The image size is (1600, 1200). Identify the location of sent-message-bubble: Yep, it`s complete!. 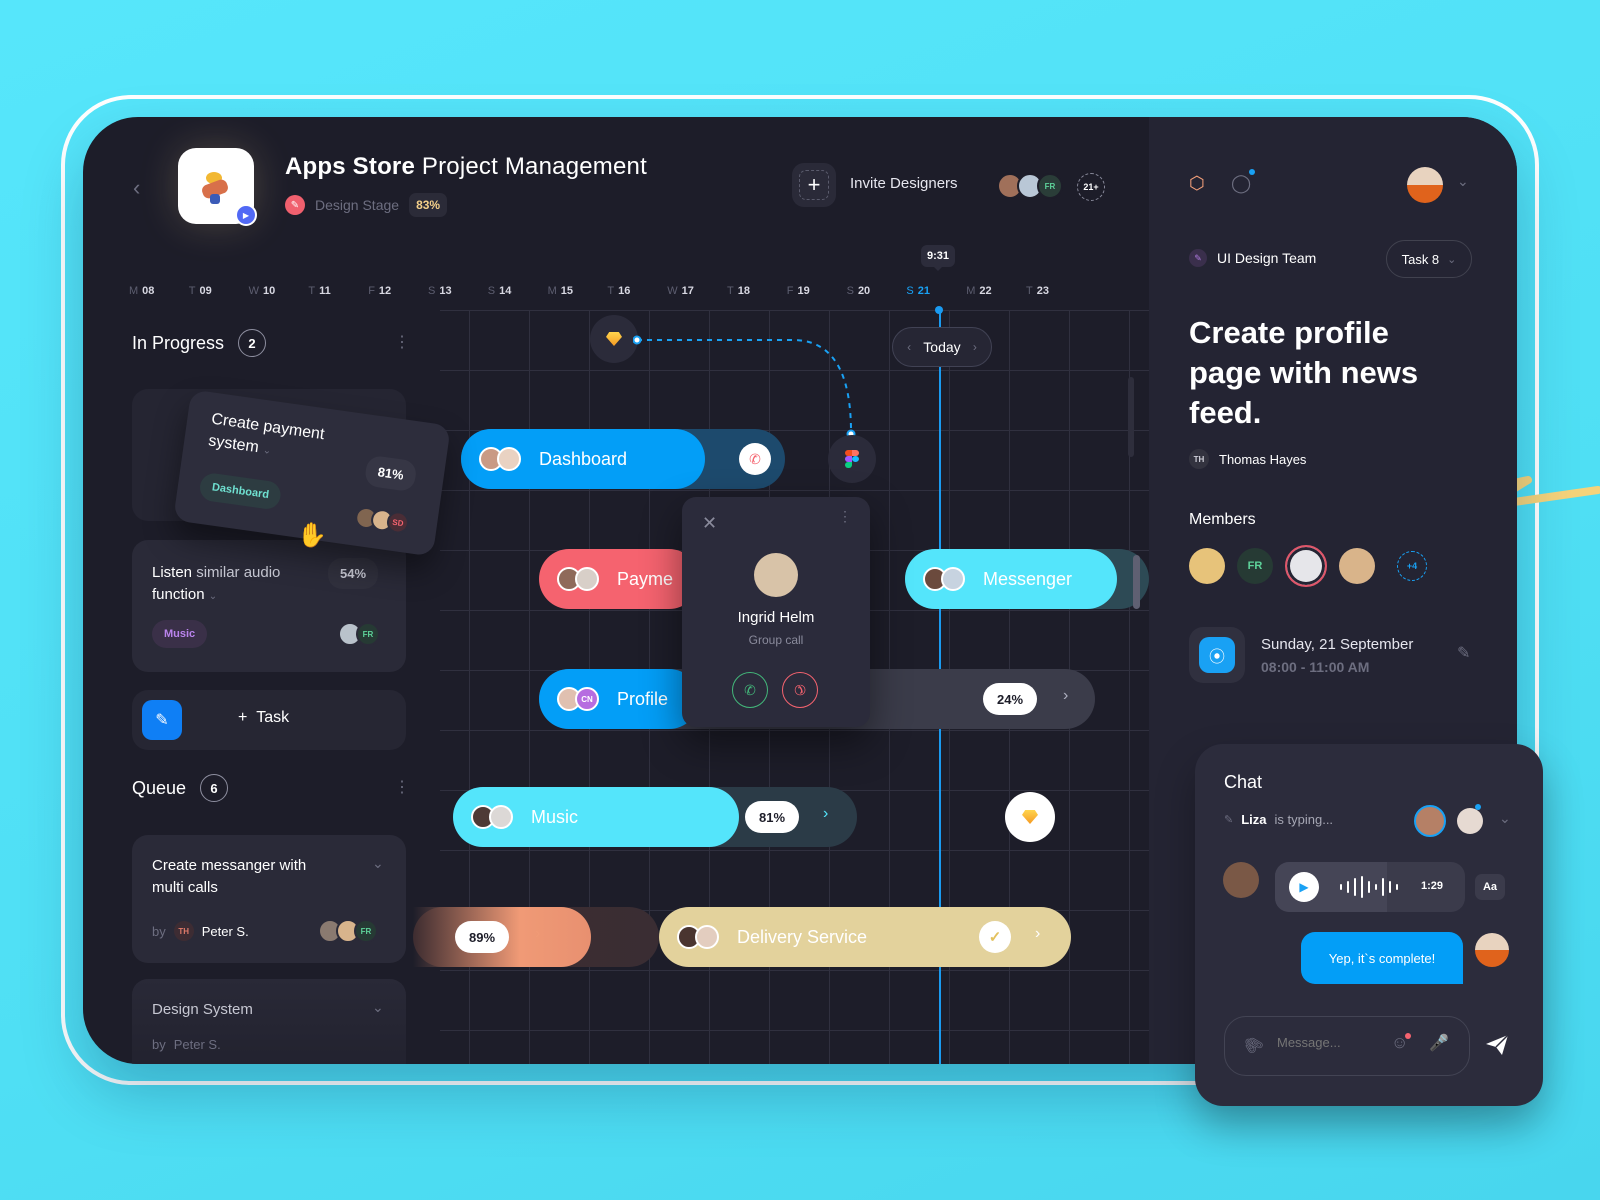
(1382, 958).